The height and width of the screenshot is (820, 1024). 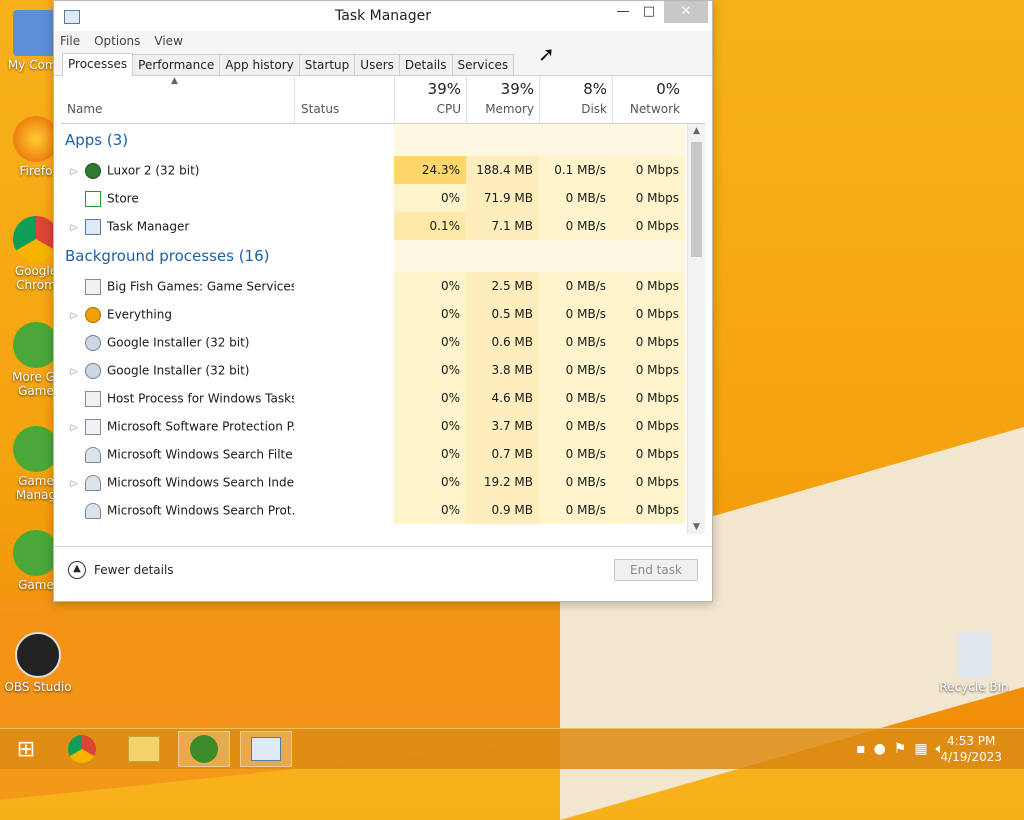 I want to click on search-icon, so click(x=93, y=314).